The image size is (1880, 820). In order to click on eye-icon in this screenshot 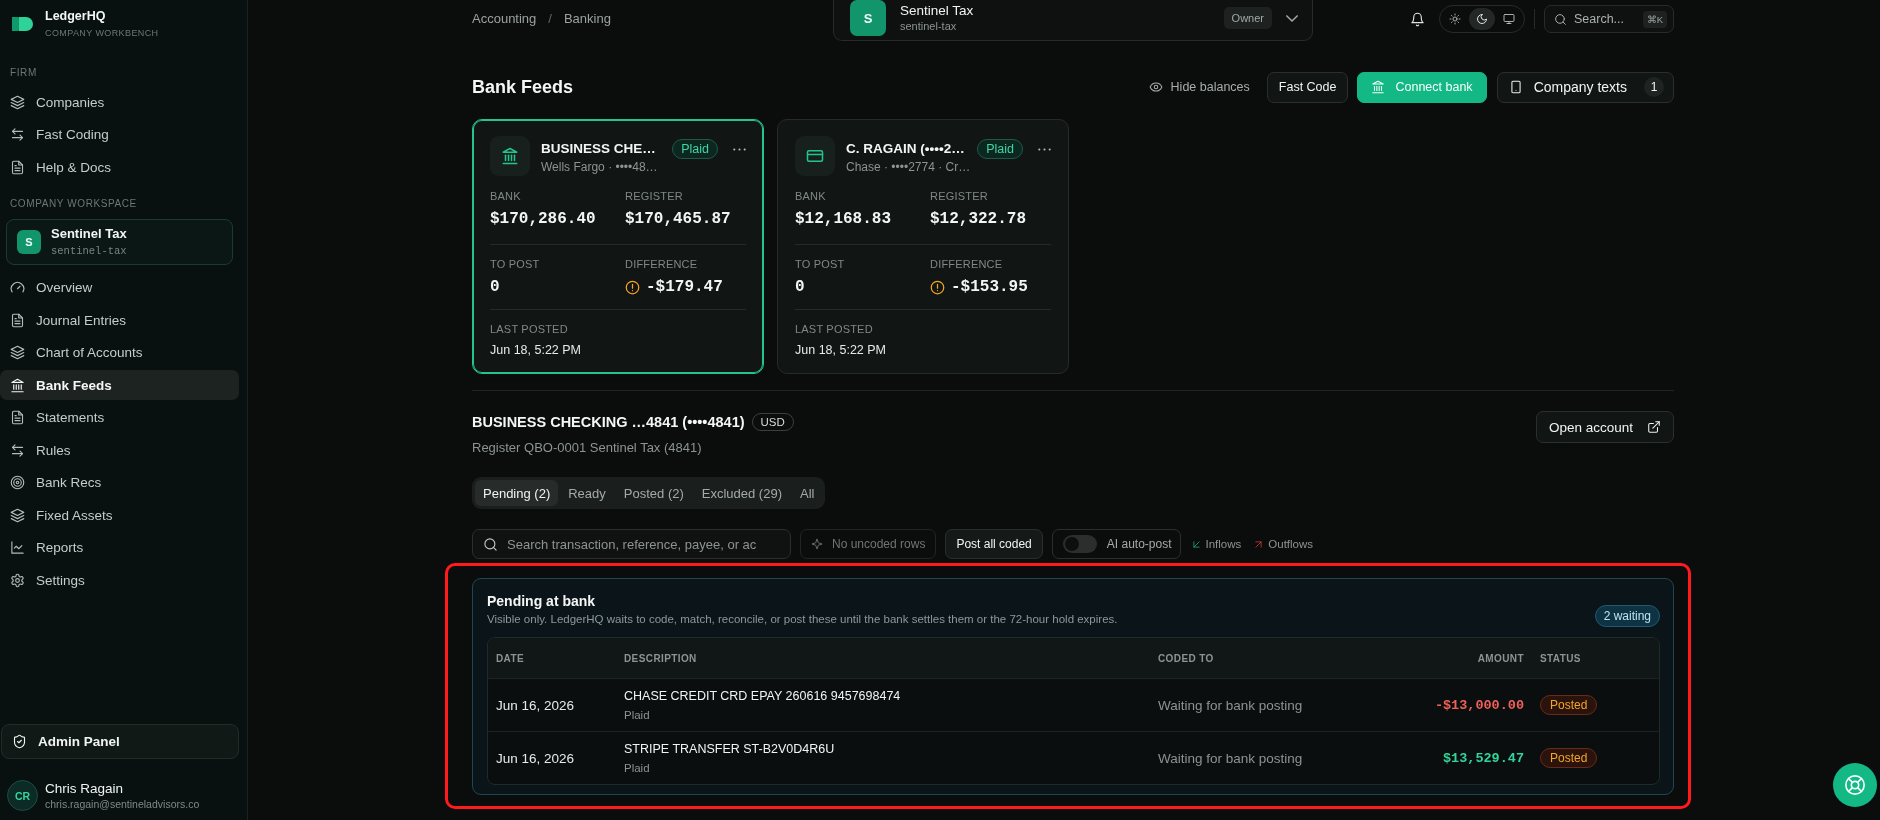, I will do `click(1155, 87)`.